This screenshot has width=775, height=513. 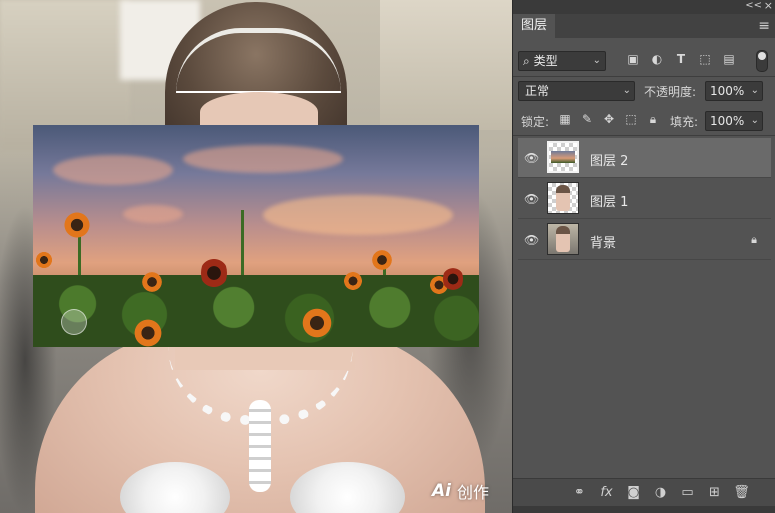 I want to click on lock-label: 锁定:, so click(x=535, y=122).